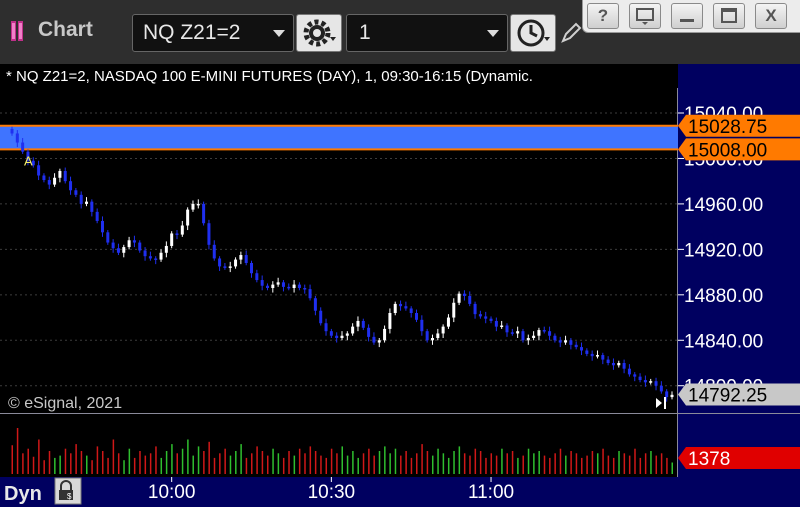 The height and width of the screenshot is (507, 800). What do you see at coordinates (400, 492) in the screenshot?
I see `time-axis` at bounding box center [400, 492].